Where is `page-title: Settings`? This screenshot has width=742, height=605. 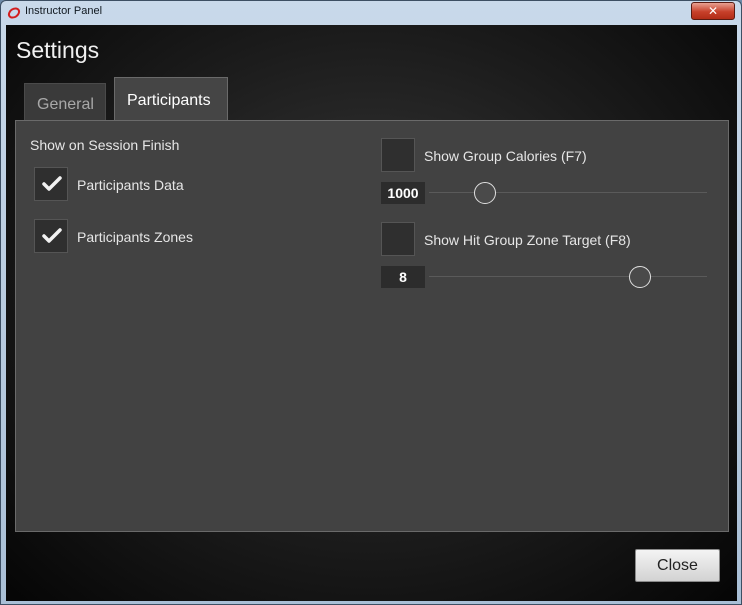
page-title: Settings is located at coordinates (58, 50).